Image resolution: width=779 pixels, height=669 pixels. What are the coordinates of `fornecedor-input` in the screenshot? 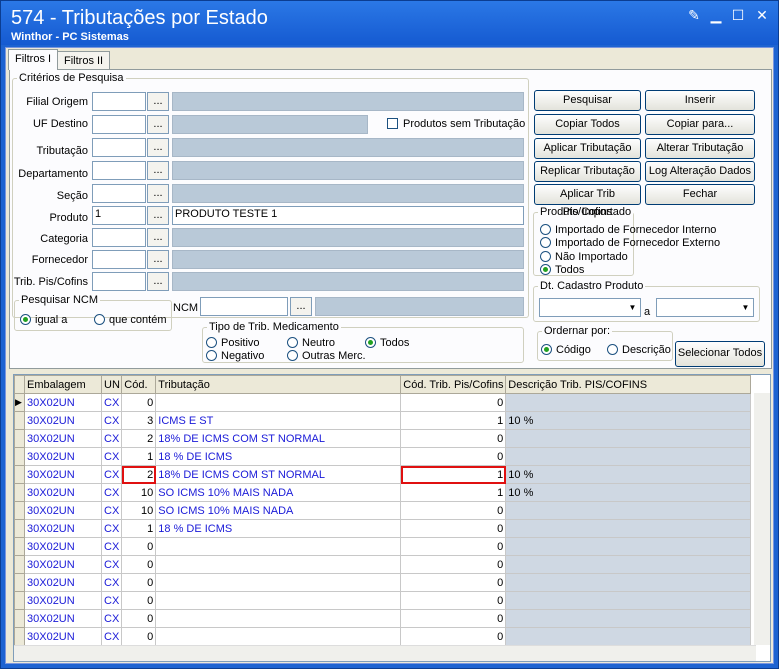 It's located at (119, 259).